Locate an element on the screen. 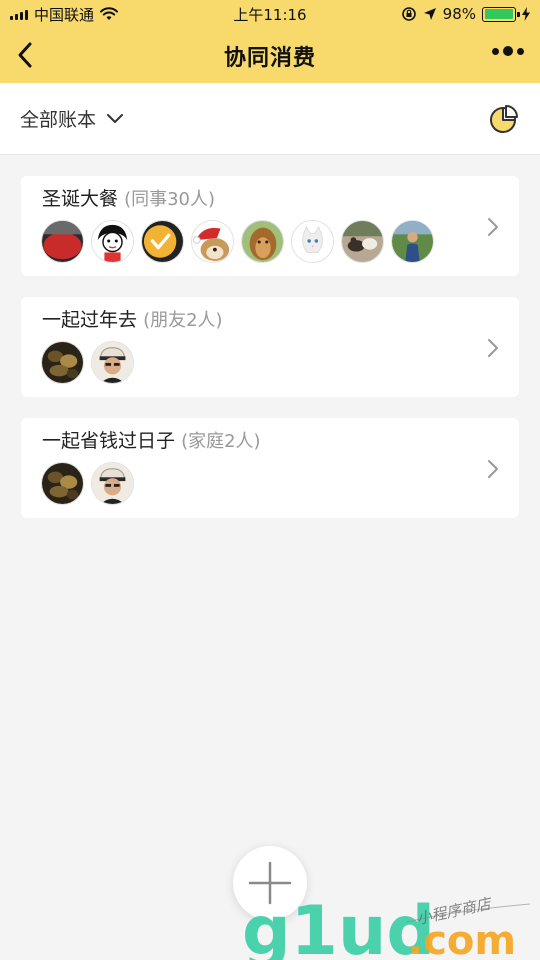 The width and height of the screenshot is (540, 960). page-title: 协同消费 is located at coordinates (269, 58).